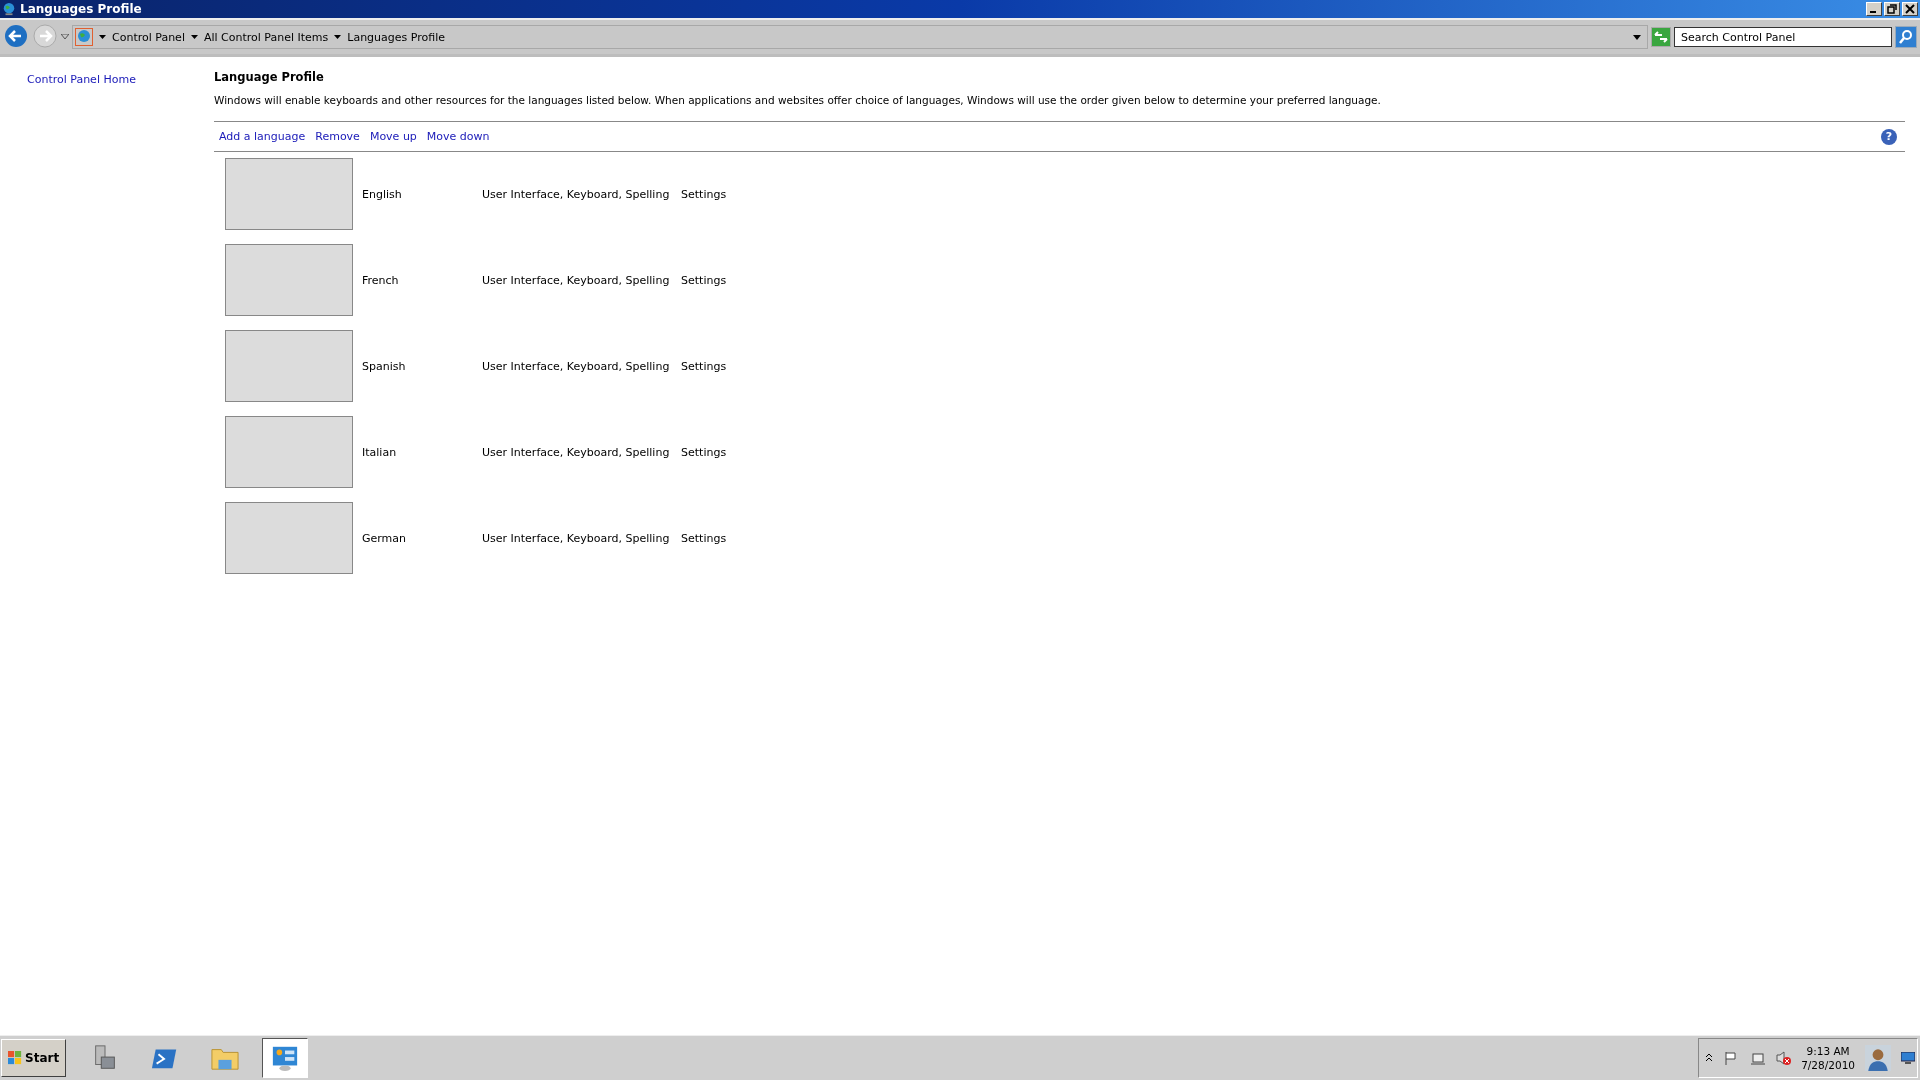  I want to click on refresh-button, so click(1661, 37).